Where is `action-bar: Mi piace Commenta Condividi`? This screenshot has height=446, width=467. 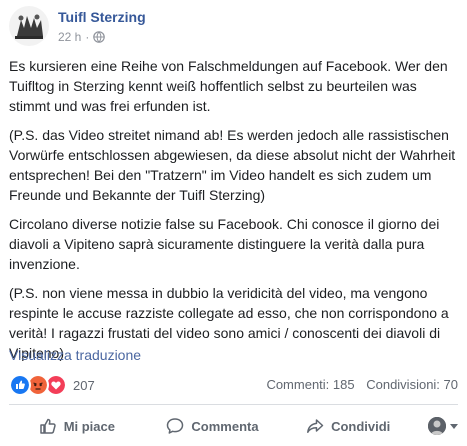
action-bar: Mi piace Commenta Condividi is located at coordinates (234, 426).